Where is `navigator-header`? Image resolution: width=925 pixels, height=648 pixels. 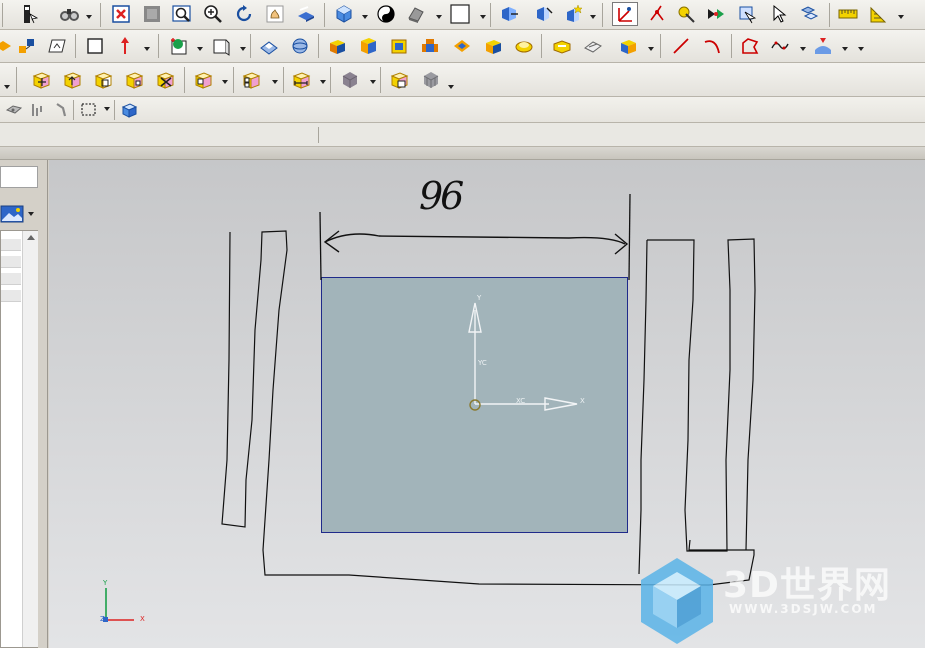
navigator-header is located at coordinates (19, 177).